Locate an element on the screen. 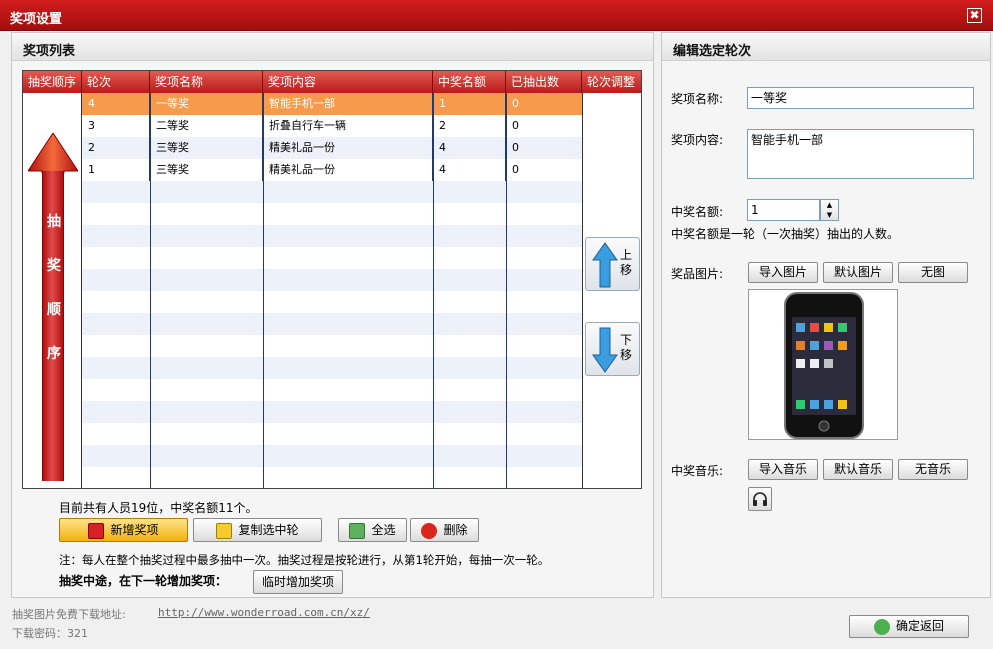 The height and width of the screenshot is (649, 993). quota-stepper-buttons: ▲ ▼ is located at coordinates (829, 210).